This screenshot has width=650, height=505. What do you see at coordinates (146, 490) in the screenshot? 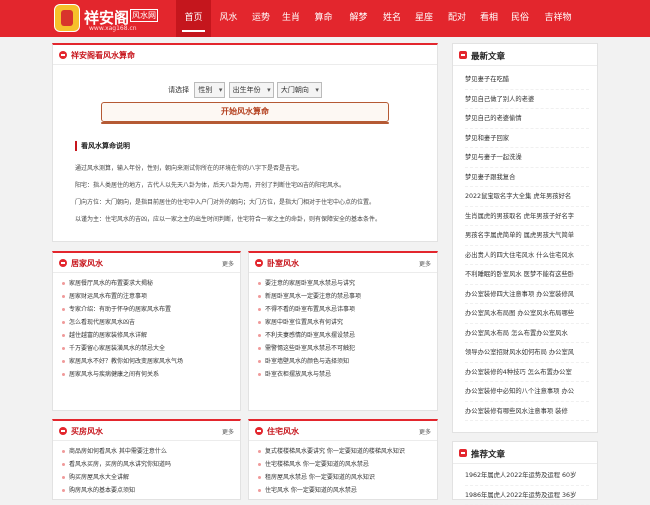
I see `list-item: 购房风水的基本要点须知` at bounding box center [146, 490].